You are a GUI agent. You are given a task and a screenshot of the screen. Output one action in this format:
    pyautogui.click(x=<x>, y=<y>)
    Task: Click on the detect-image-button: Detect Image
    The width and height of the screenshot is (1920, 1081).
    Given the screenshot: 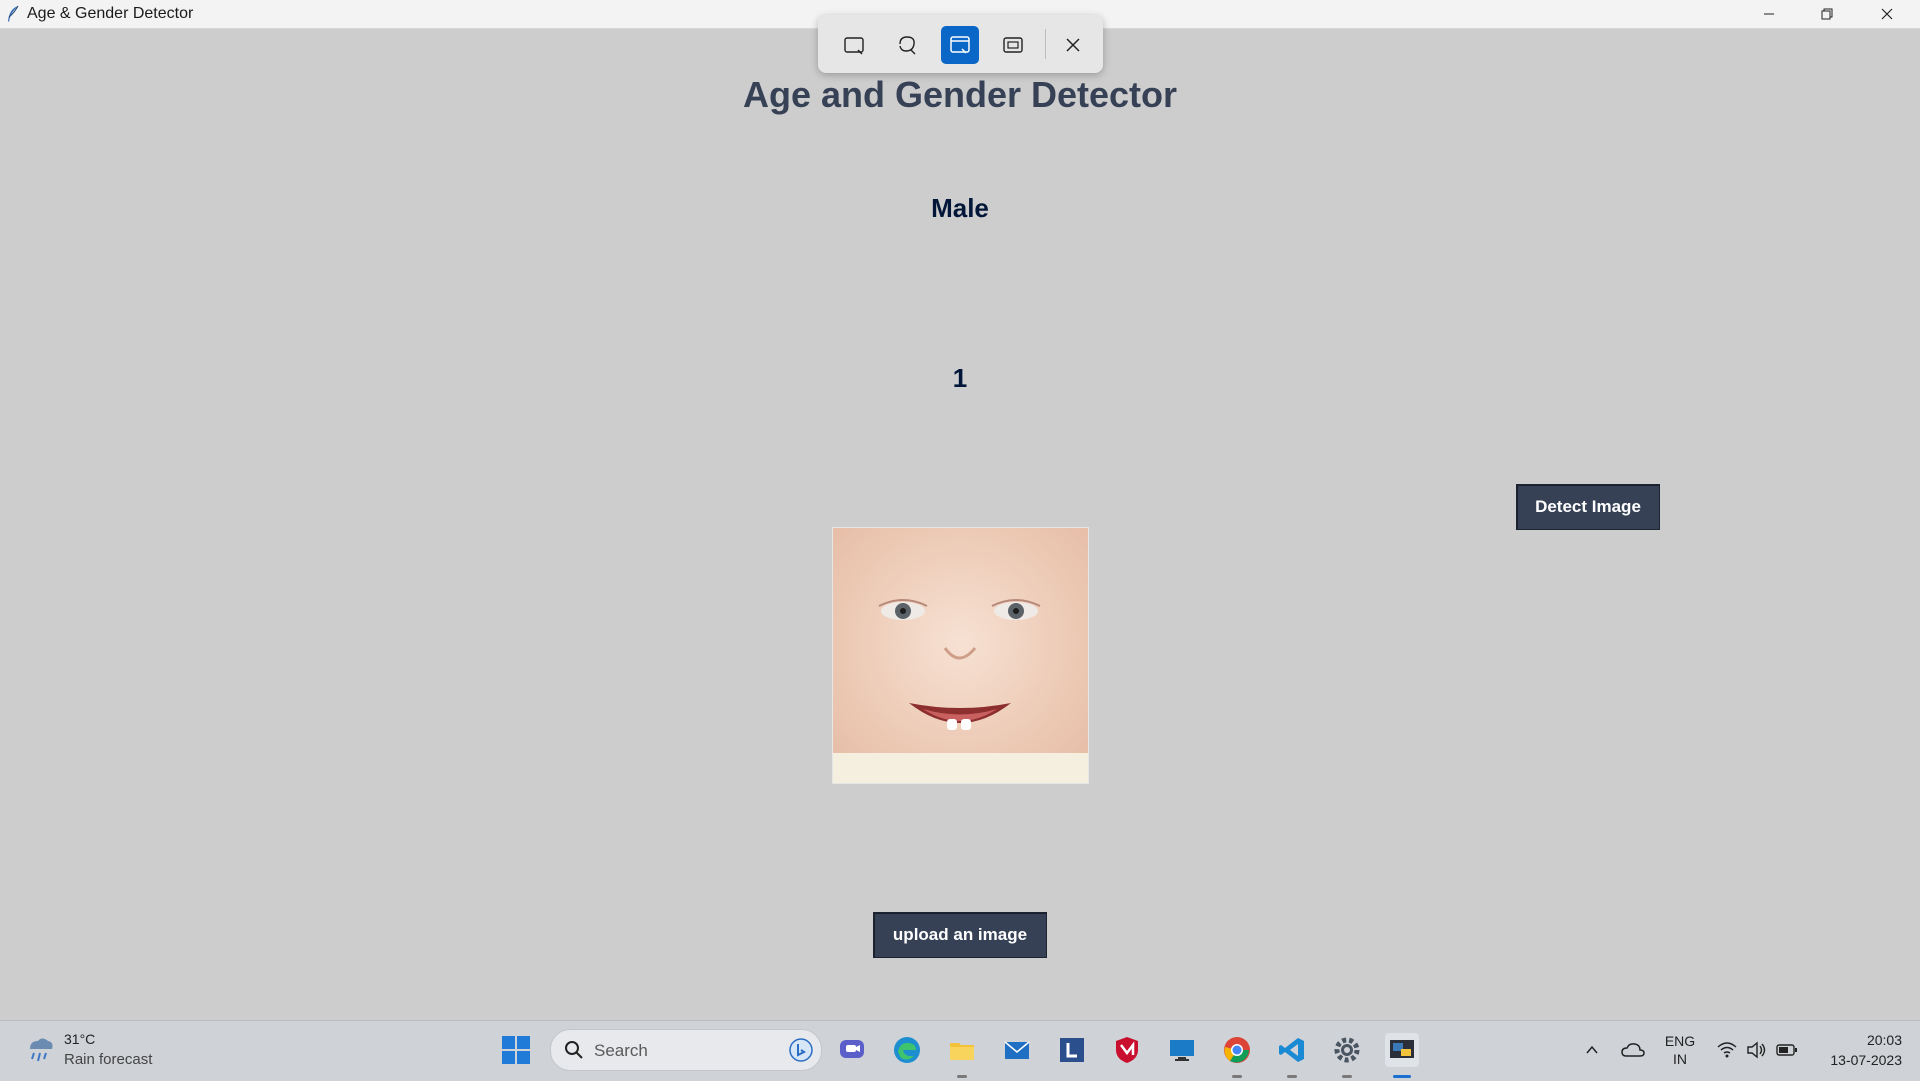 What is the action you would take?
    pyautogui.click(x=1588, y=507)
    